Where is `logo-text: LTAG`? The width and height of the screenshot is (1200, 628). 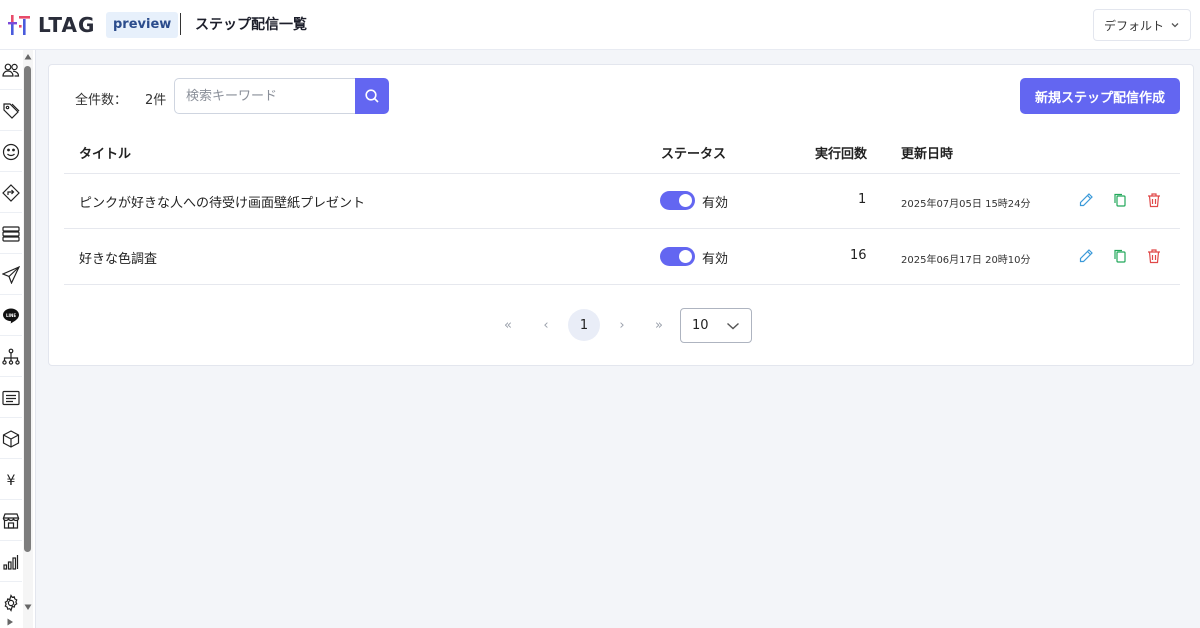
logo-text: LTAG is located at coordinates (67, 25).